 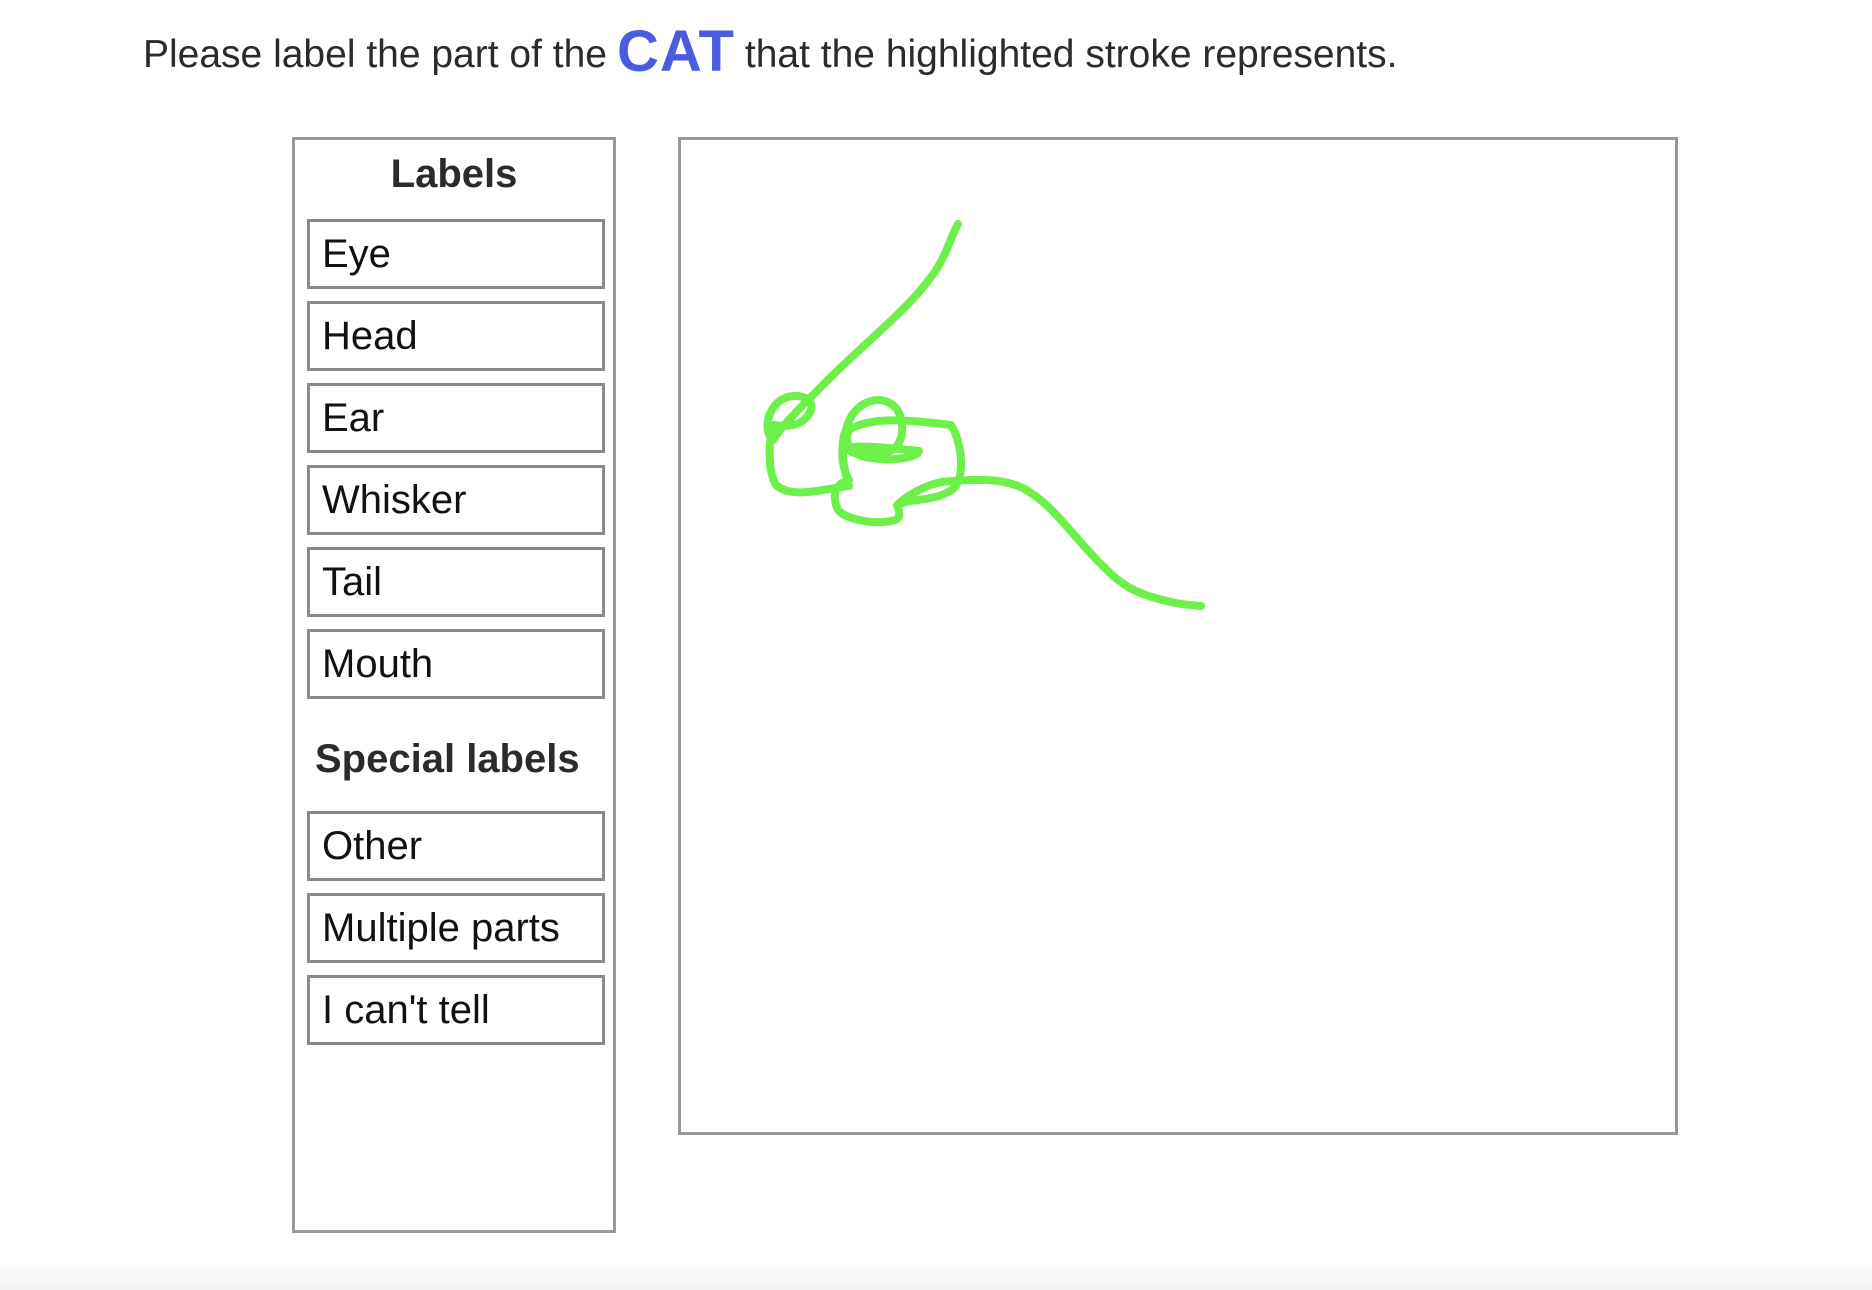 What do you see at coordinates (456, 1010) in the screenshot?
I see `label-button-cant-tell: I can't tell` at bounding box center [456, 1010].